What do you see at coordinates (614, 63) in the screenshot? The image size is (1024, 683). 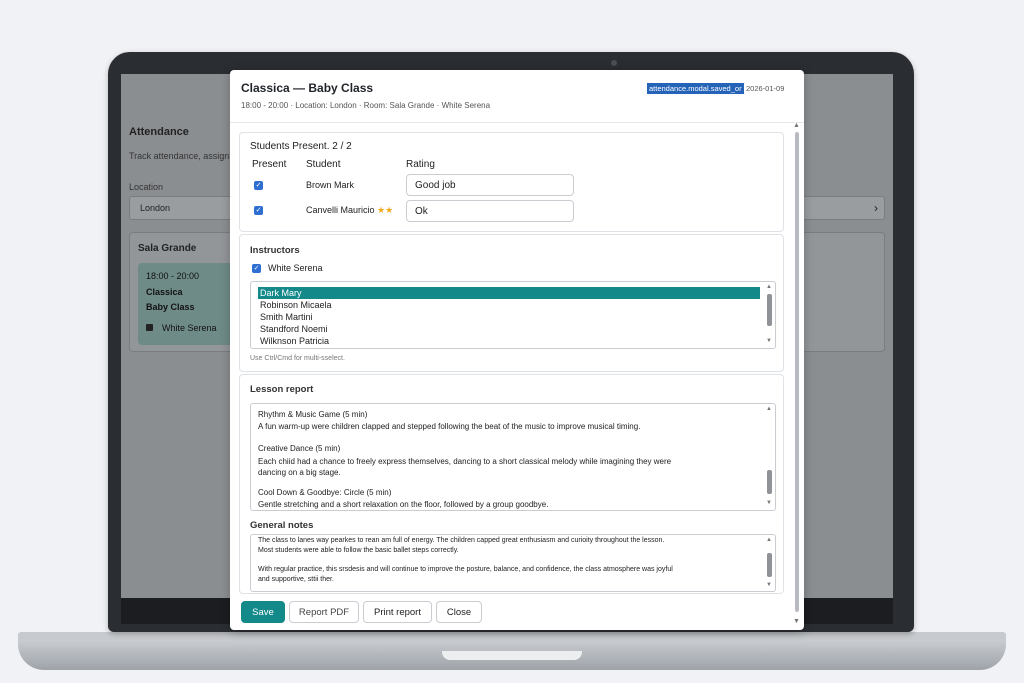 I see `camera-icon` at bounding box center [614, 63].